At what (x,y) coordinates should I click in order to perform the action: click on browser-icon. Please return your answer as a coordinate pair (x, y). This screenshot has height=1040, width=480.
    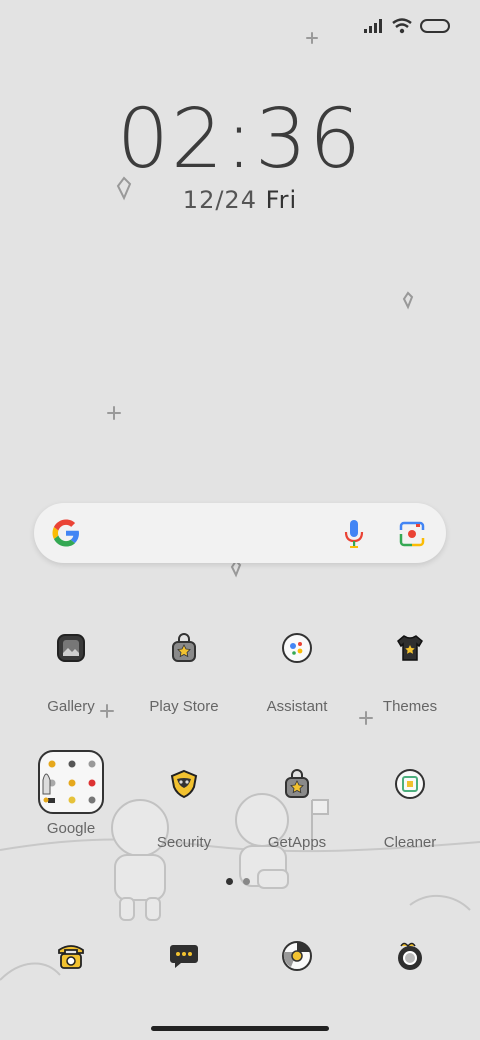
    Looking at the image, I should click on (297, 956).